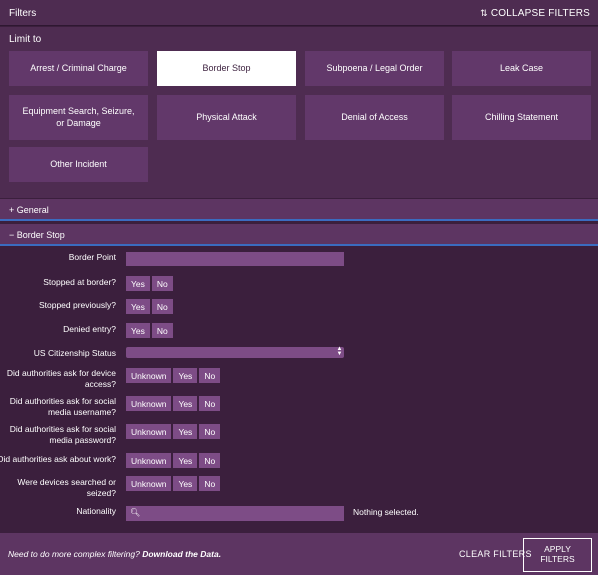  I want to click on tile-label: Subpoena / Legal Order, so click(374, 67).